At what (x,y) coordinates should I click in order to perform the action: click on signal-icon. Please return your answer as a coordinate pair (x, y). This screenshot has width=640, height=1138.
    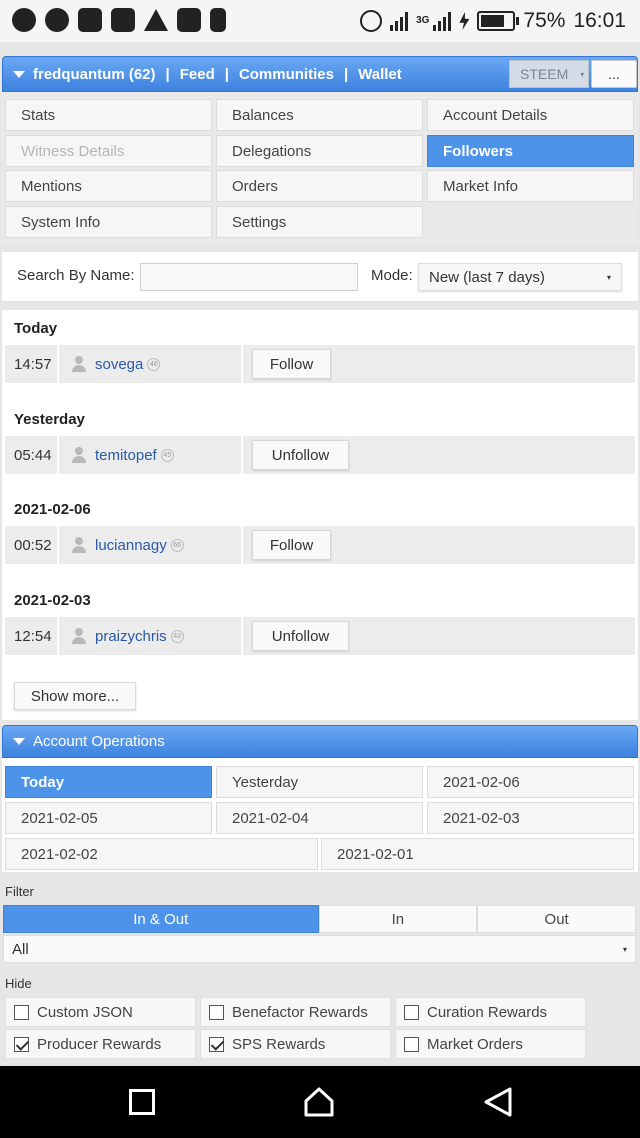
    Looking at the image, I should click on (399, 21).